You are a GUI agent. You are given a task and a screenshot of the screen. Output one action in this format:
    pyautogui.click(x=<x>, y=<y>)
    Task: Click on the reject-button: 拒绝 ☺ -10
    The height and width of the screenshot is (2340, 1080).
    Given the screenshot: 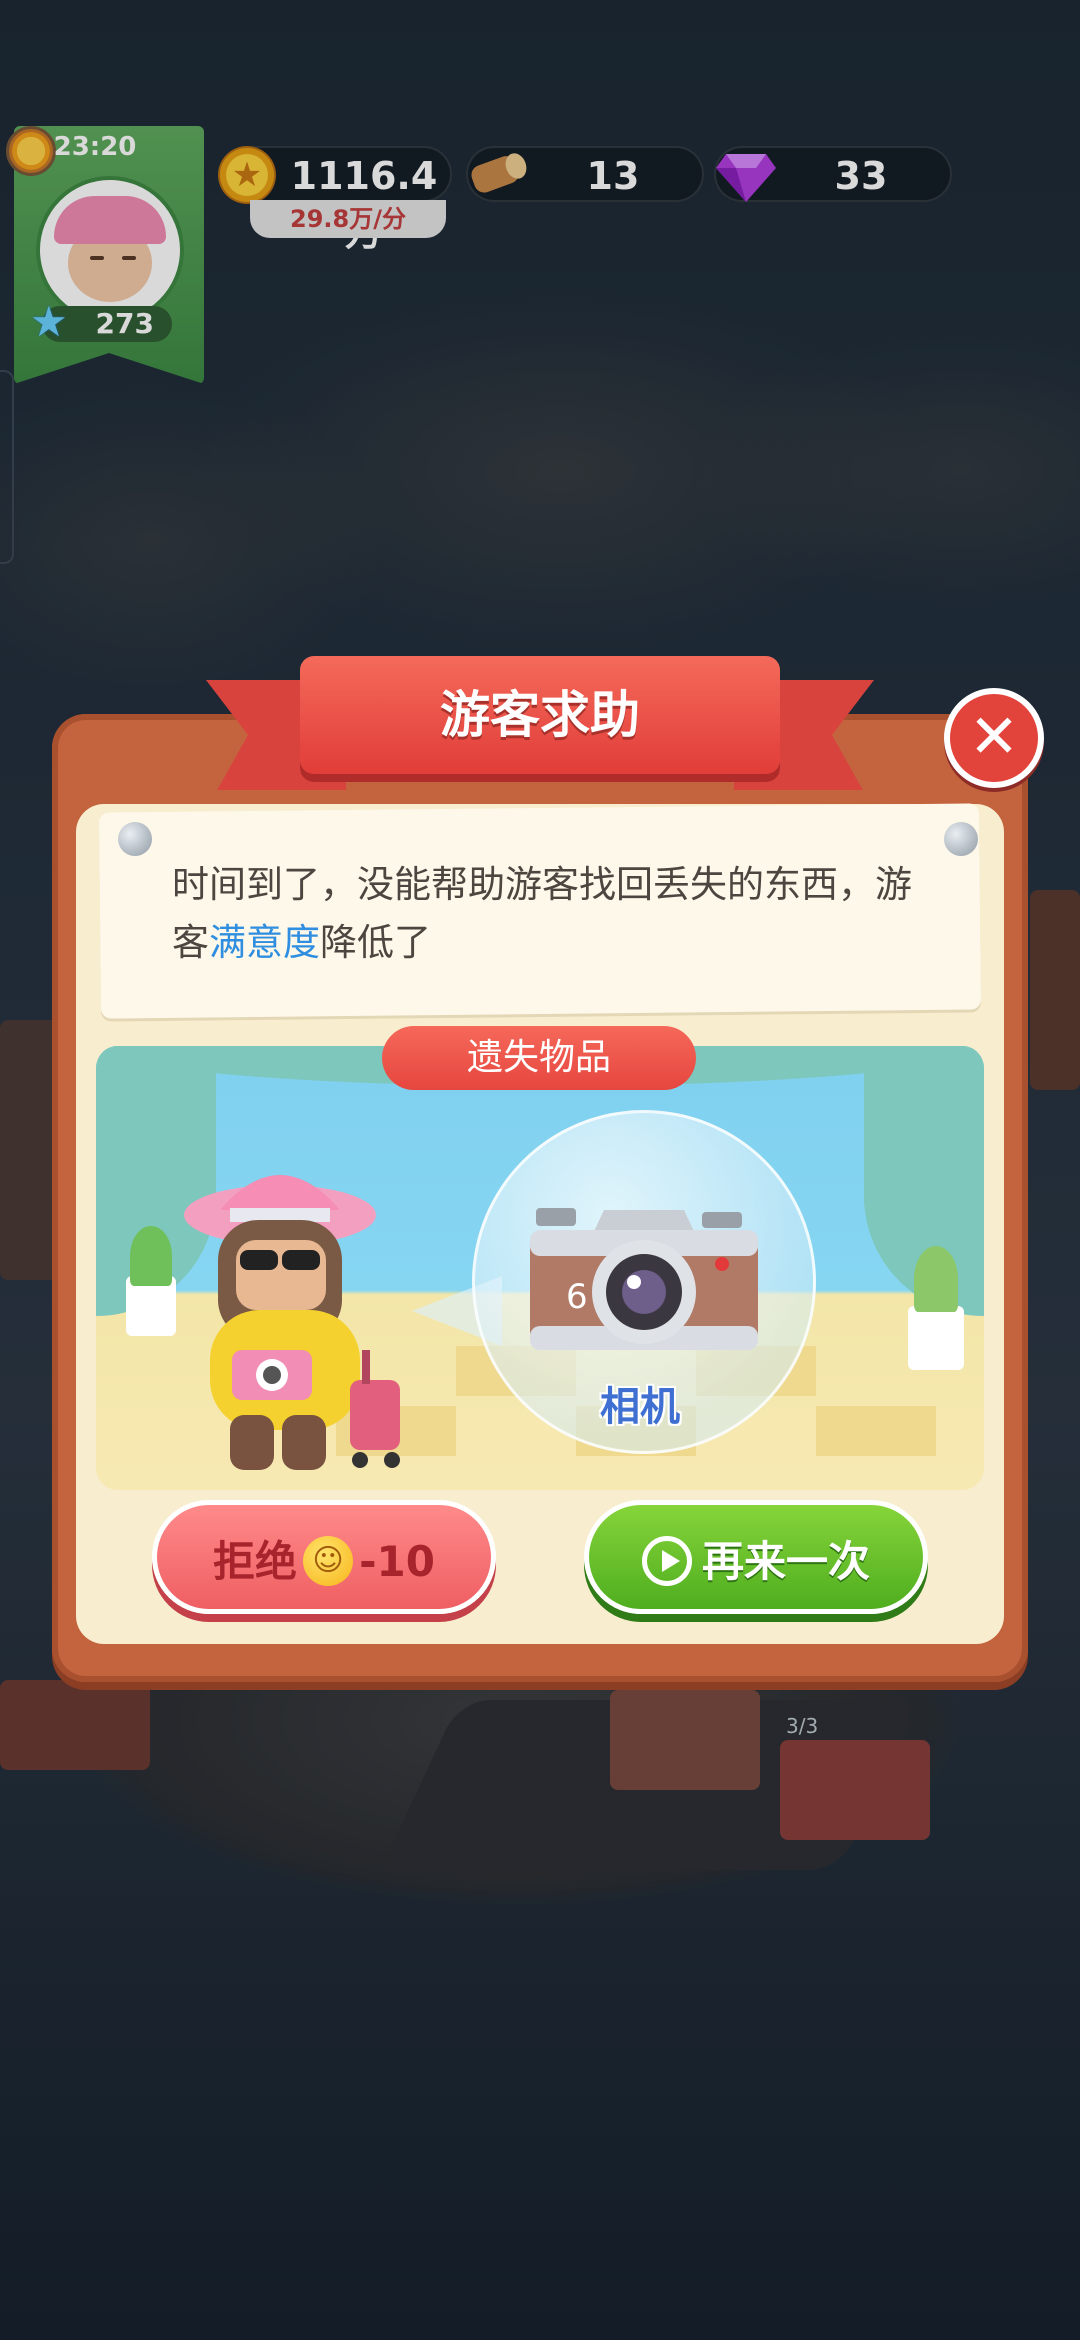 What is the action you would take?
    pyautogui.click(x=324, y=1557)
    